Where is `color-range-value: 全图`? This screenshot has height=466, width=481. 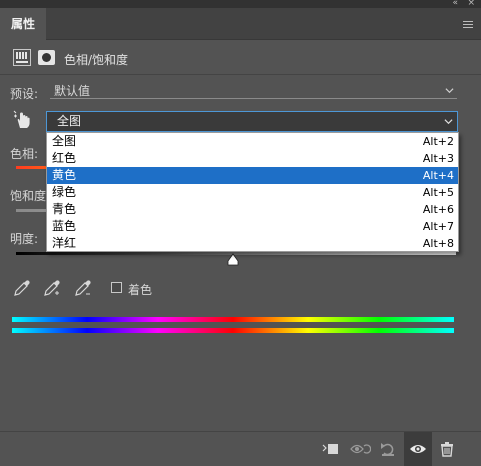 color-range-value: 全图 is located at coordinates (69, 121).